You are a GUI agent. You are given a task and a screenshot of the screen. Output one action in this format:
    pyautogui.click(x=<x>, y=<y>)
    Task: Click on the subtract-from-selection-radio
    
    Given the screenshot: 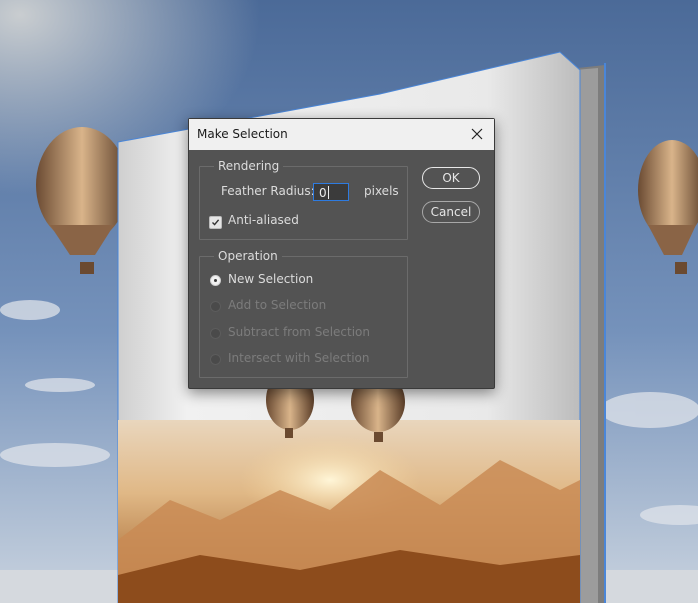 What is the action you would take?
    pyautogui.click(x=215, y=333)
    